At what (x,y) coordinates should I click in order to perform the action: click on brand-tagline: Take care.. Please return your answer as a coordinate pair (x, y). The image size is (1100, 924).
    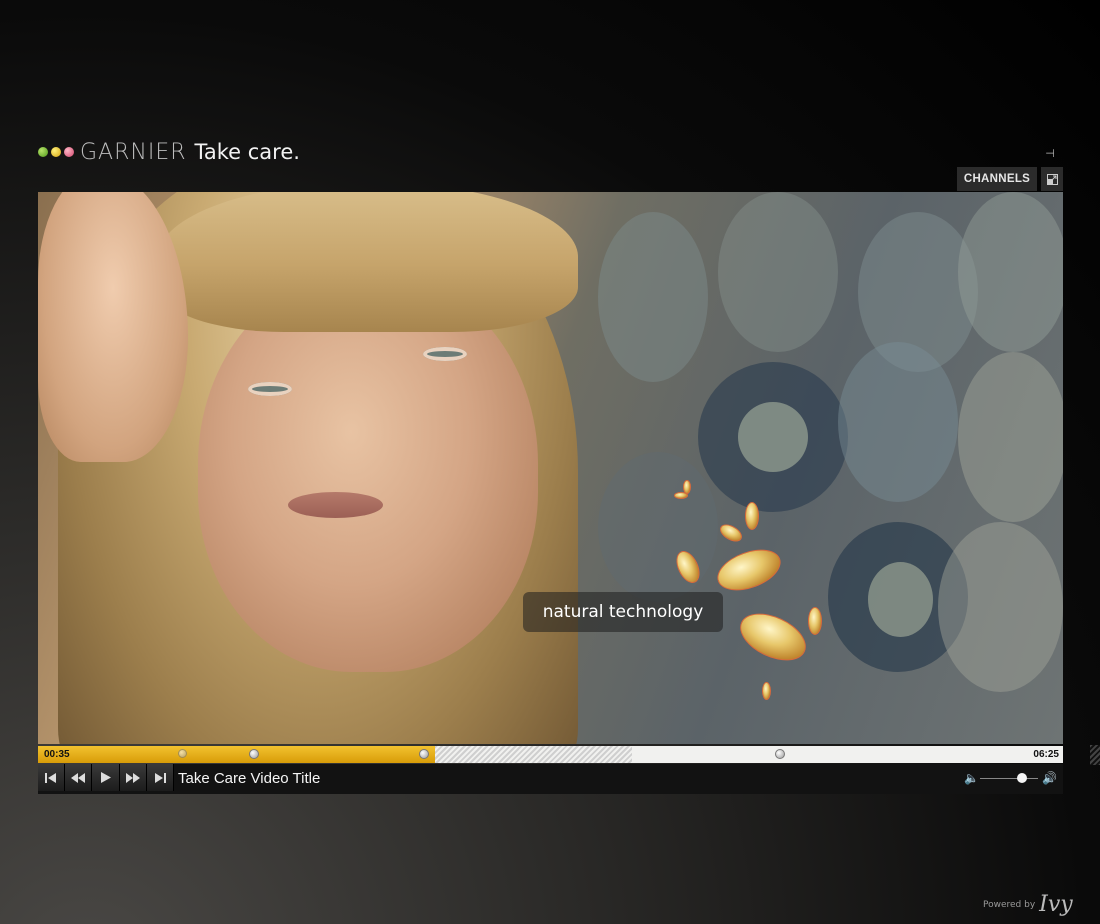
    Looking at the image, I should click on (247, 152).